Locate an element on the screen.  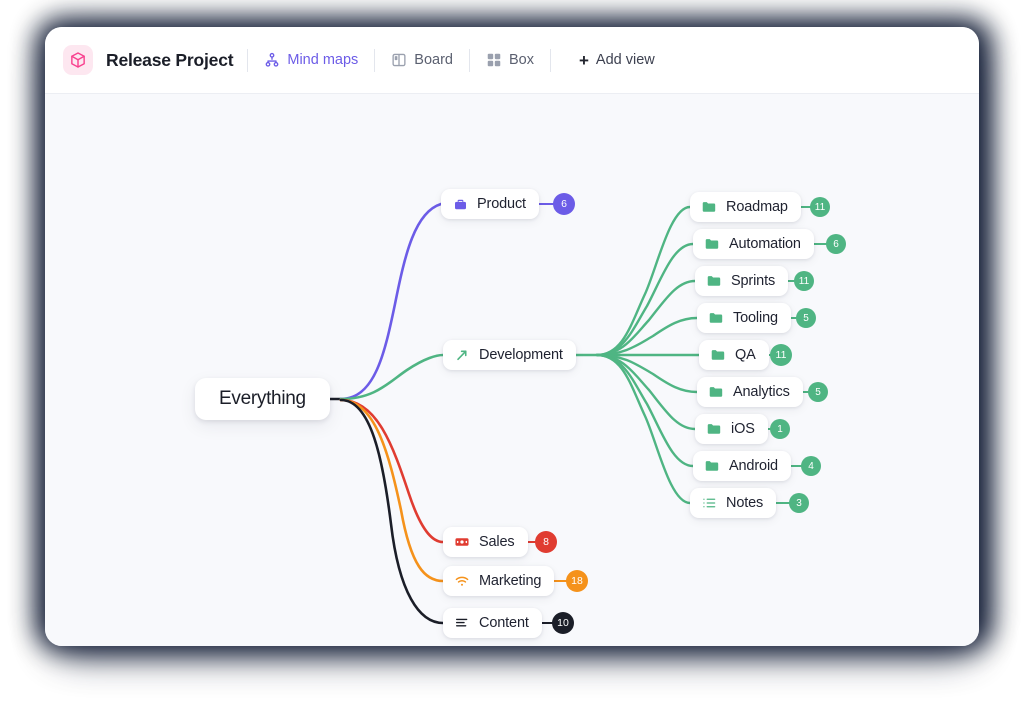
badge-sales: 8 is located at coordinates (546, 542).